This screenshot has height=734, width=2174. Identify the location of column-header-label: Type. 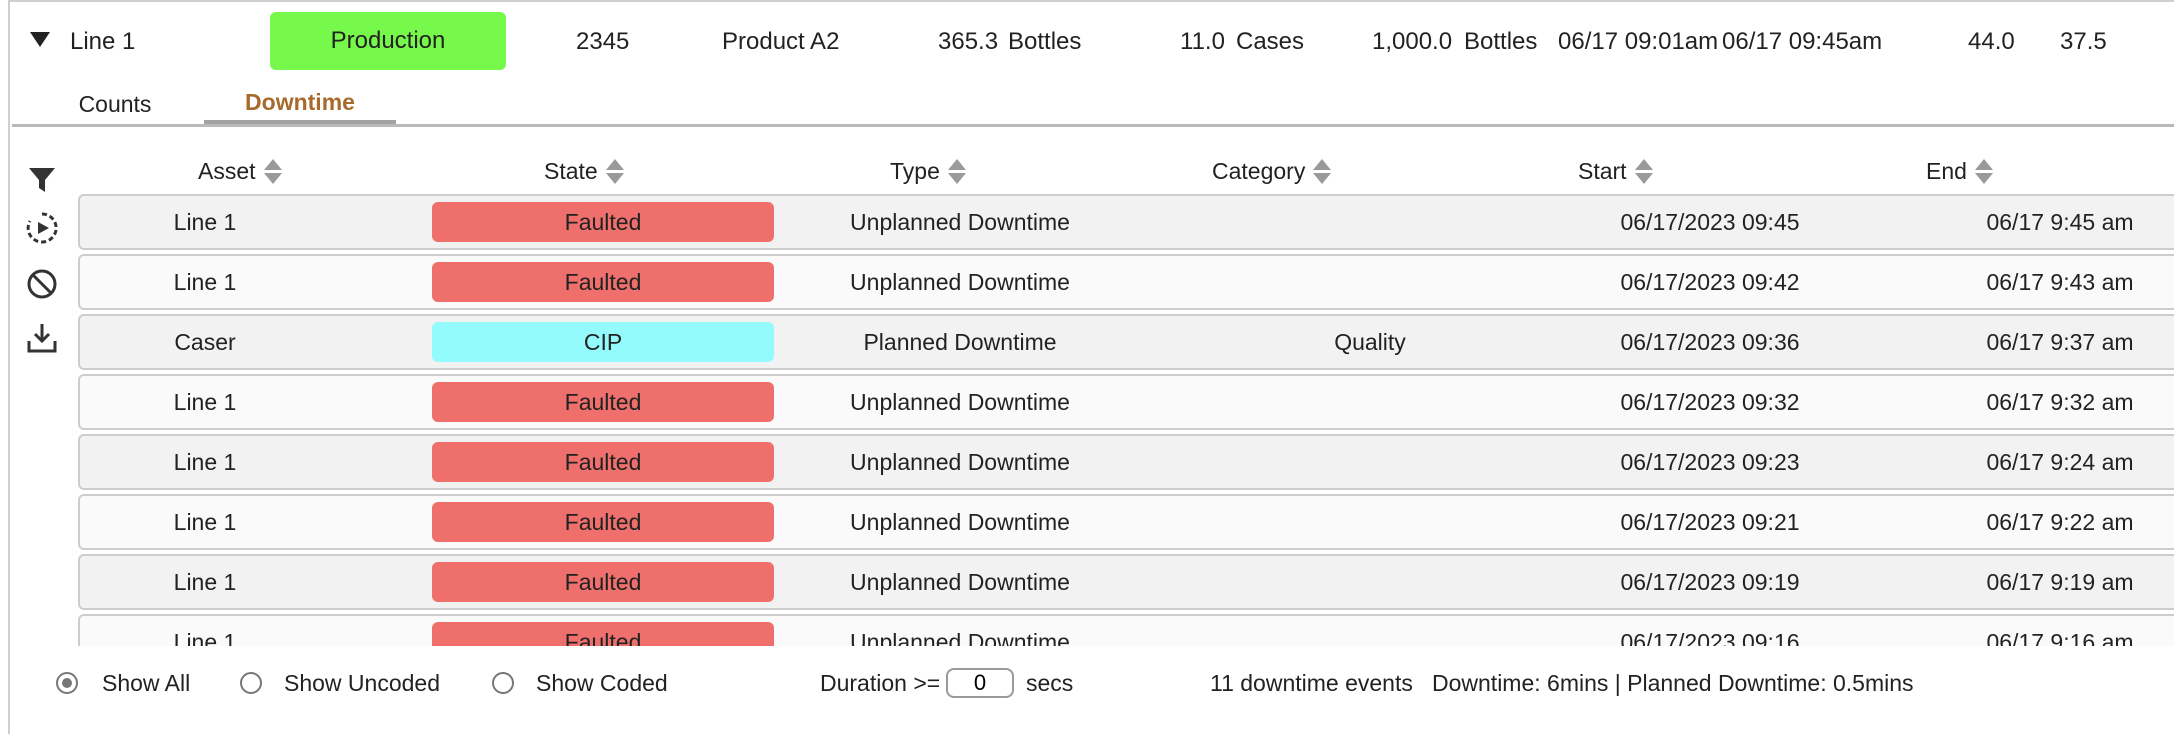
(915, 171).